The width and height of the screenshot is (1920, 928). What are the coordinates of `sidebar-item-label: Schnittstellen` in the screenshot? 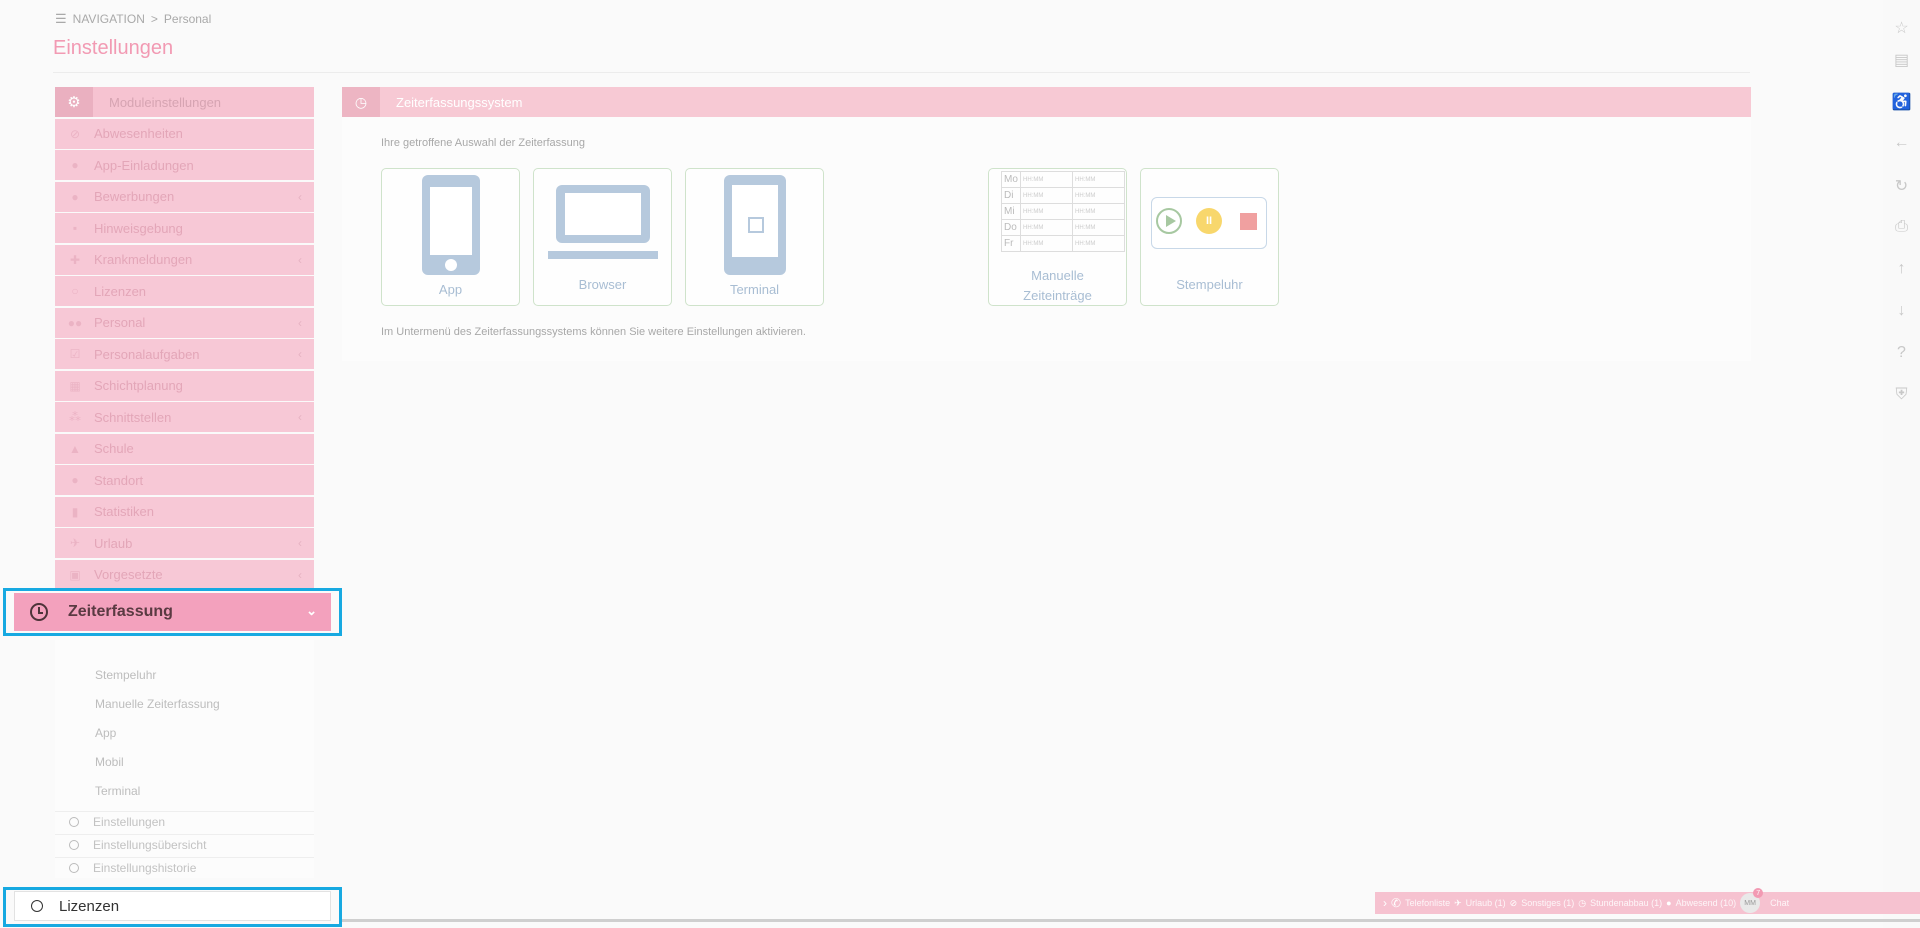 It's located at (133, 417).